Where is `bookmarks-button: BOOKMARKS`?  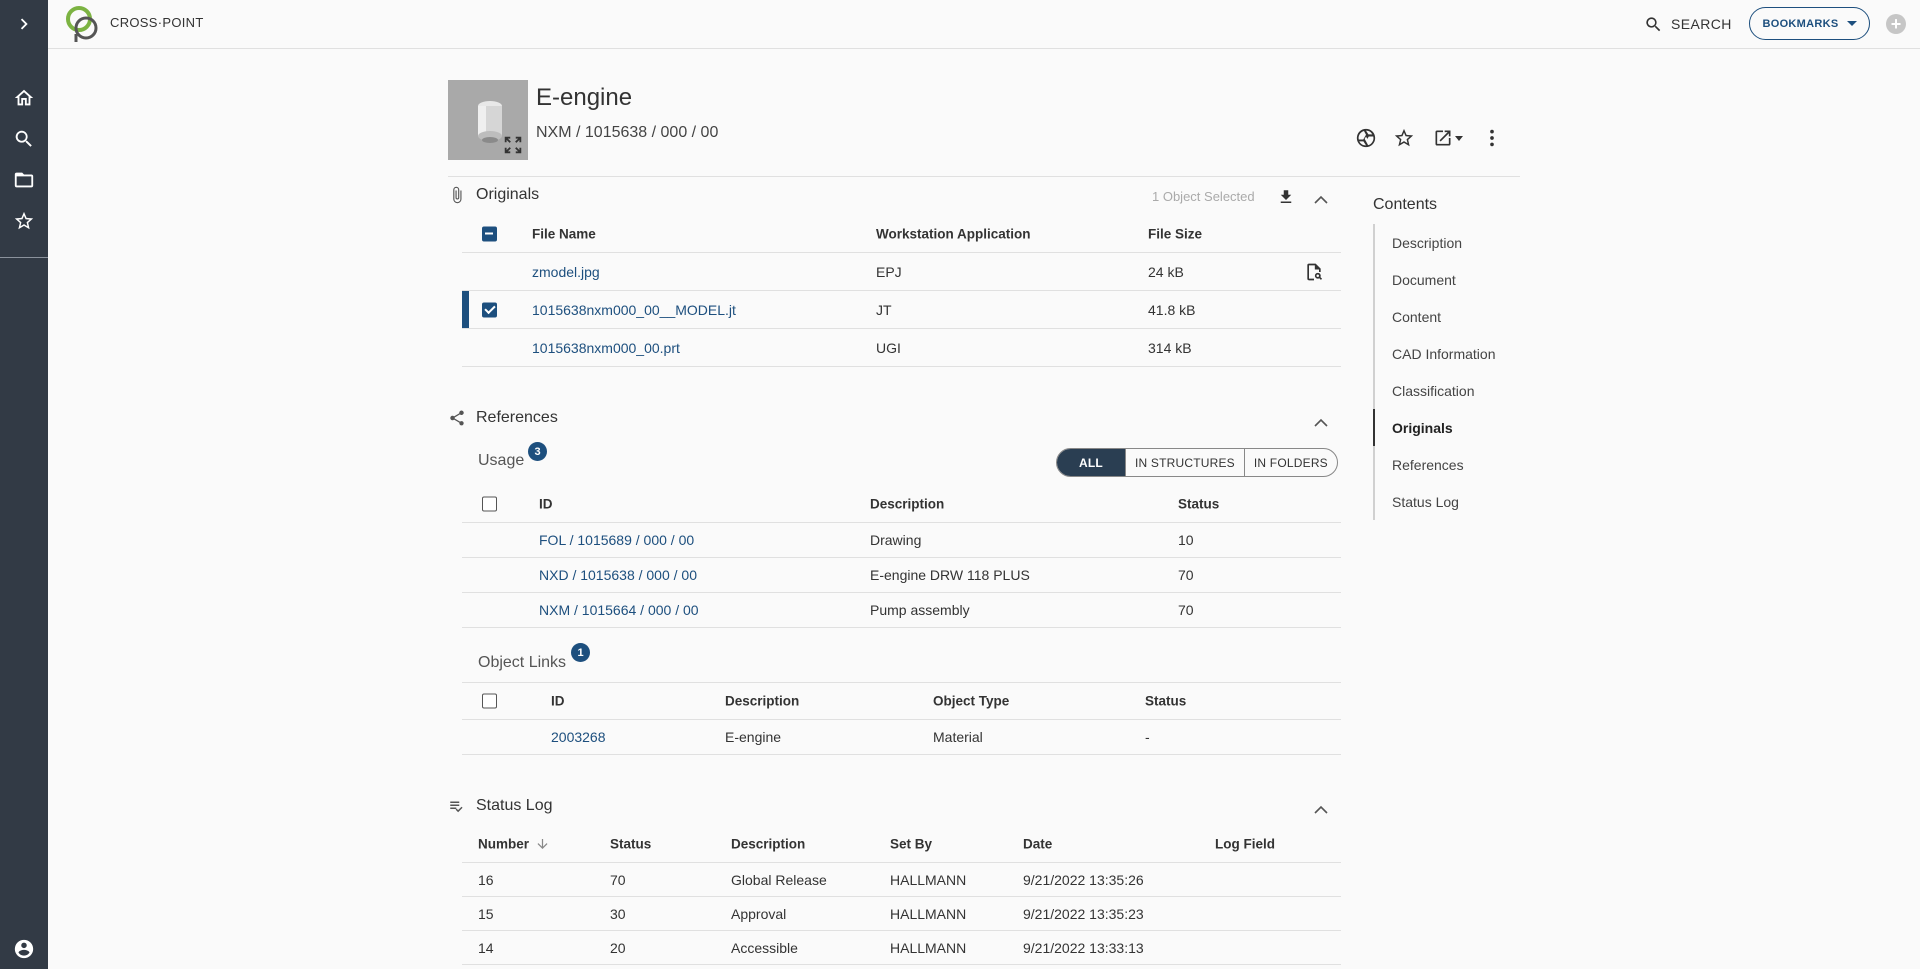 bookmarks-button: BOOKMARKS is located at coordinates (1809, 23).